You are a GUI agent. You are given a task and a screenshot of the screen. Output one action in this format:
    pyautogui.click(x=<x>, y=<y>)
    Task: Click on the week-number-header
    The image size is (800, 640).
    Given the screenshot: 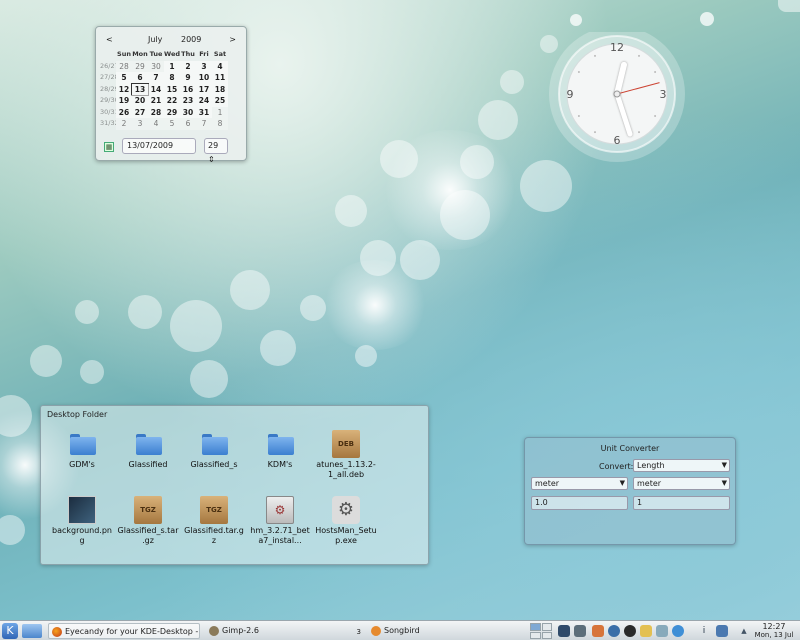 What is the action you would take?
    pyautogui.click(x=108, y=55)
    